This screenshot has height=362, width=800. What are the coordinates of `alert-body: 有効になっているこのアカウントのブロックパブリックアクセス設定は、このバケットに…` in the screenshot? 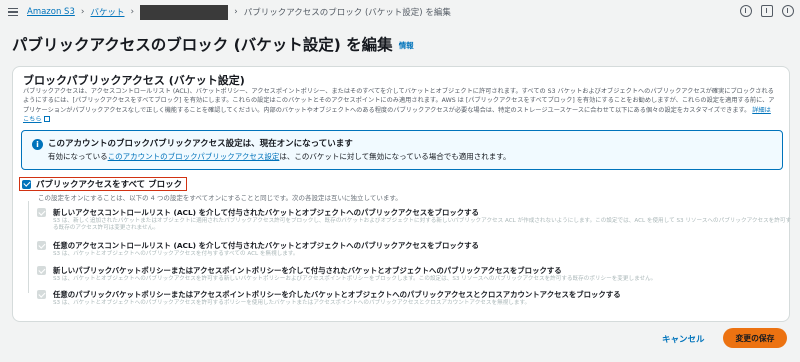 It's located at (279, 156).